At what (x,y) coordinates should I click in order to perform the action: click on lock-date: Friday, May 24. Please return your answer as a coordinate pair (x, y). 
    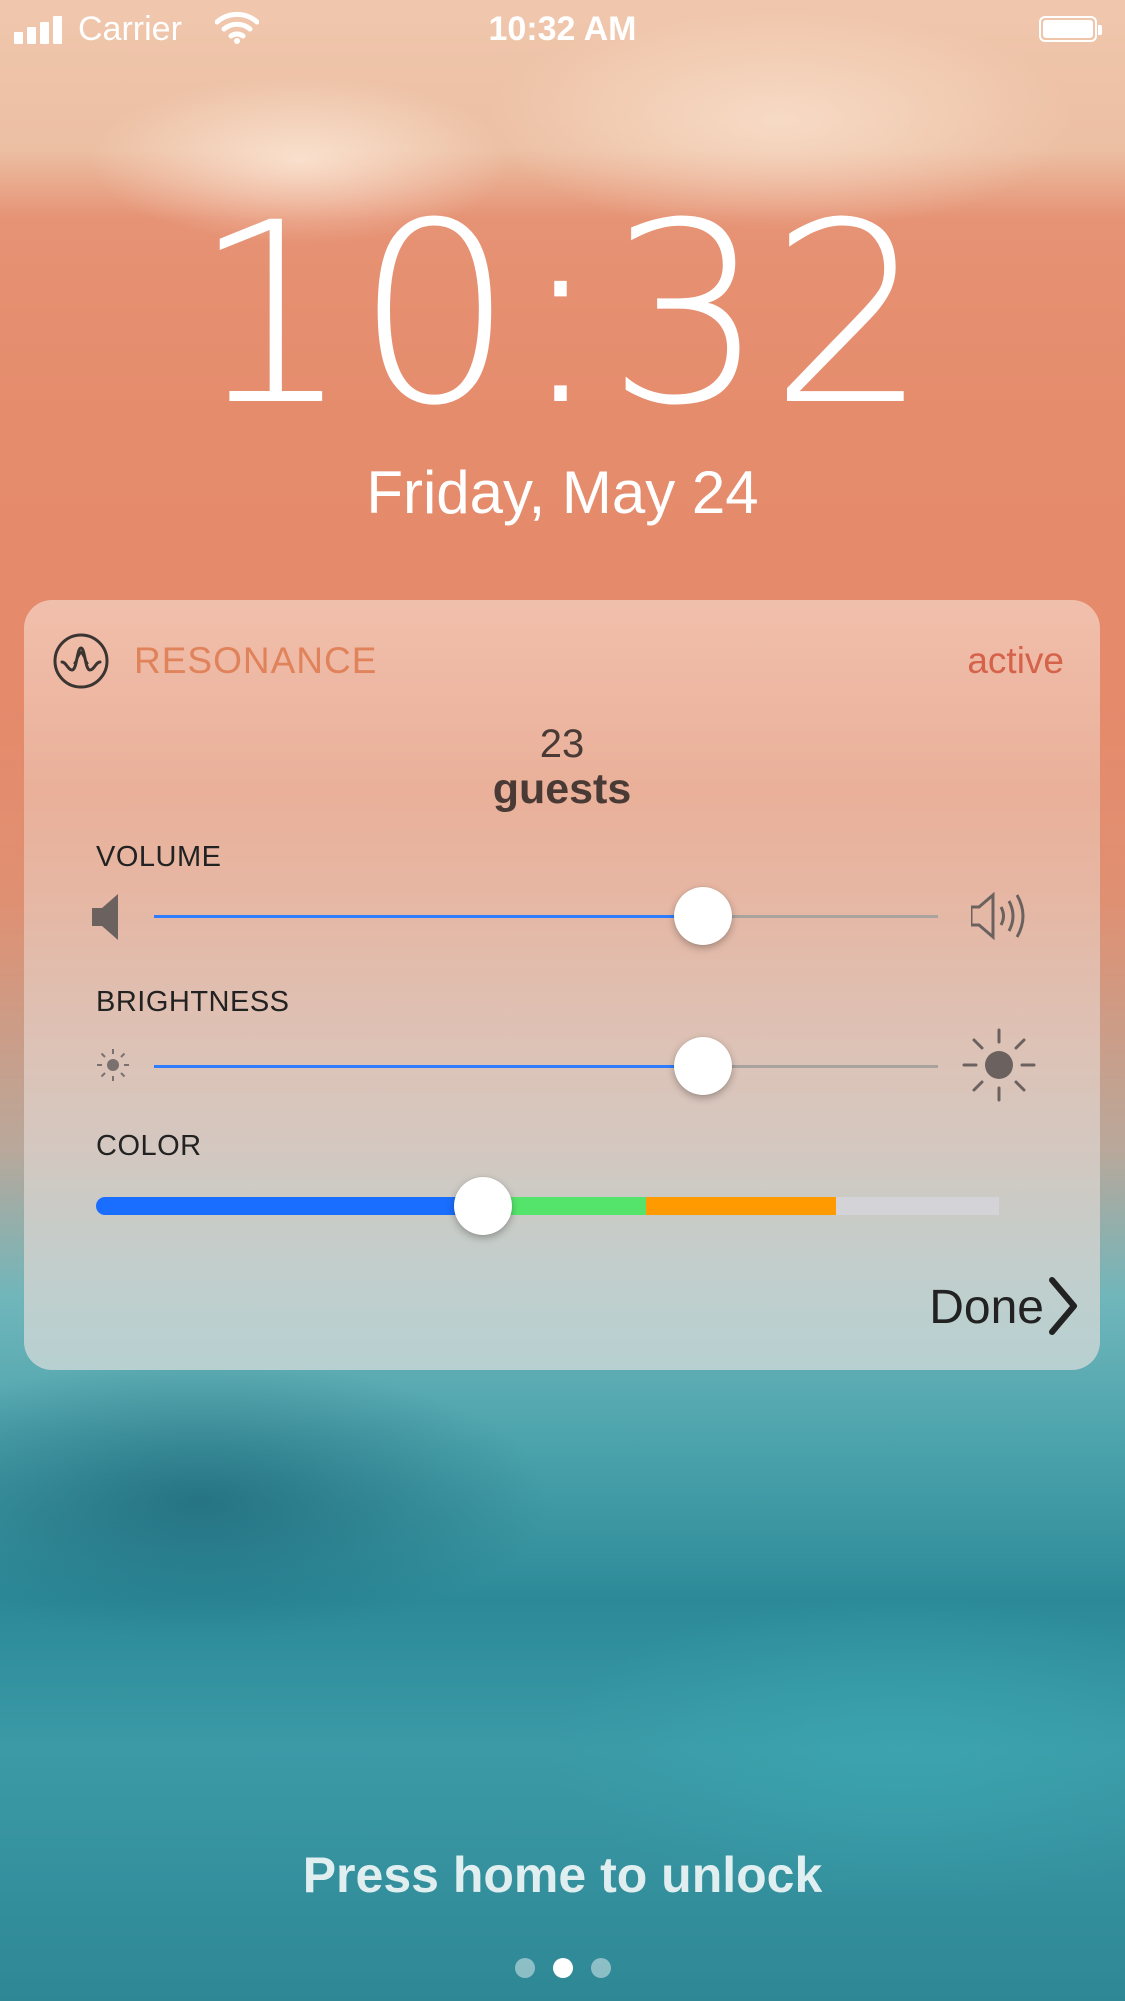
    Looking at the image, I should click on (562, 492).